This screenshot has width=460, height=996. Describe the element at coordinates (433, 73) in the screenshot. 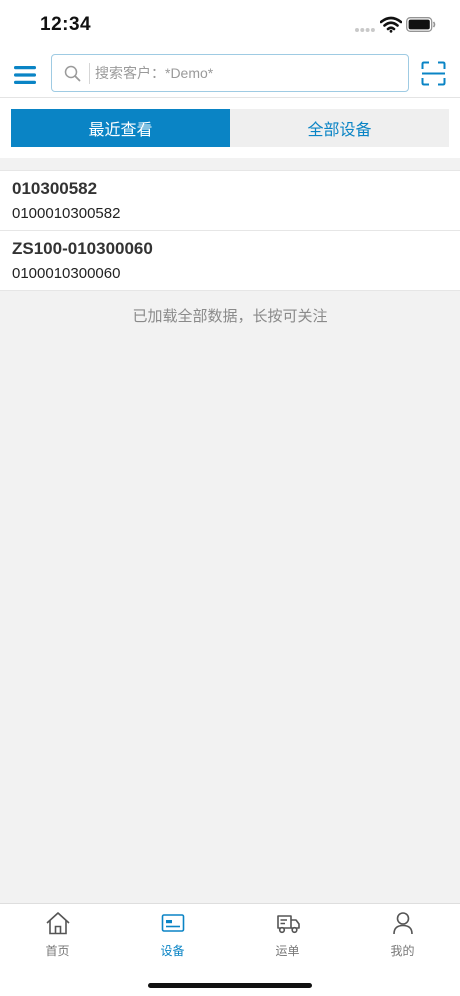

I see `scan-icon` at that location.